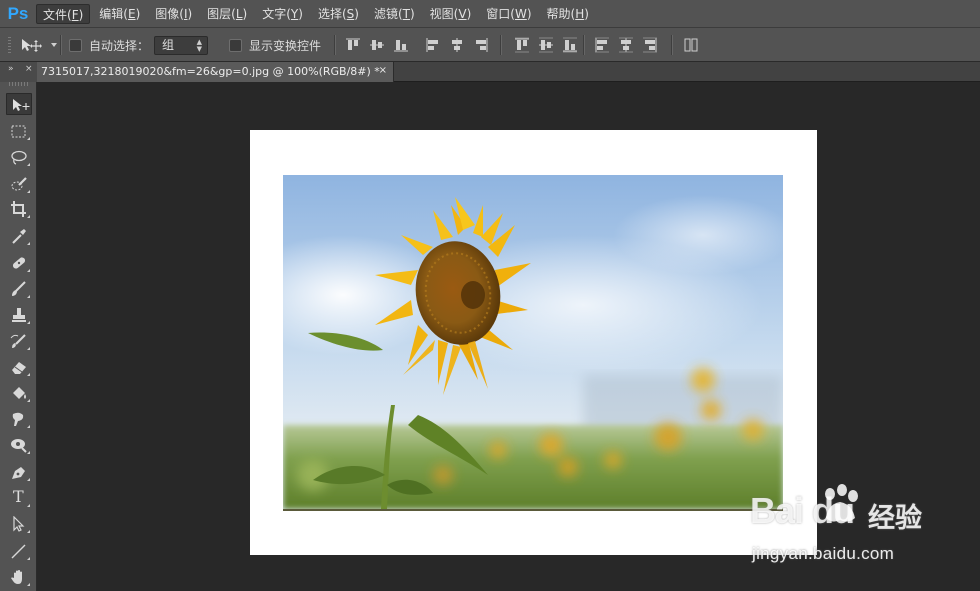 Image resolution: width=980 pixels, height=591 pixels. What do you see at coordinates (338, 14) in the screenshot?
I see `menu-item-5: 选择(S)` at bounding box center [338, 14].